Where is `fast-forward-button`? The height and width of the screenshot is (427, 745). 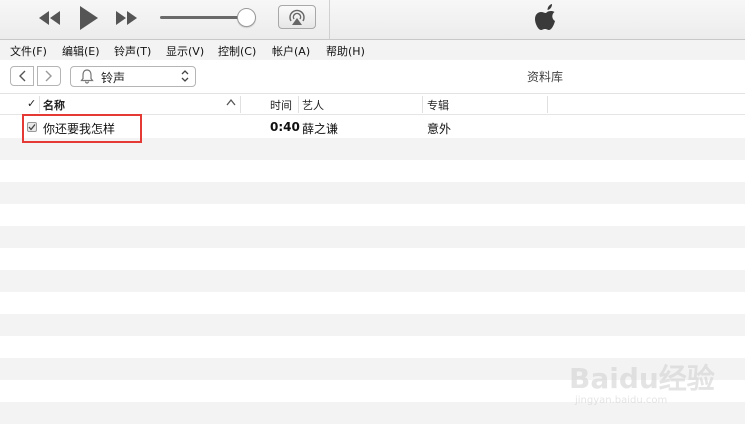 fast-forward-button is located at coordinates (126, 18).